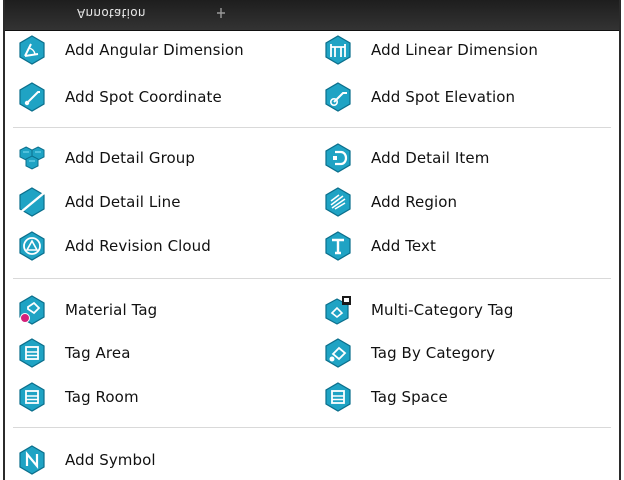  Describe the element at coordinates (32, 50) in the screenshot. I see `angular-dimension-icon` at that location.